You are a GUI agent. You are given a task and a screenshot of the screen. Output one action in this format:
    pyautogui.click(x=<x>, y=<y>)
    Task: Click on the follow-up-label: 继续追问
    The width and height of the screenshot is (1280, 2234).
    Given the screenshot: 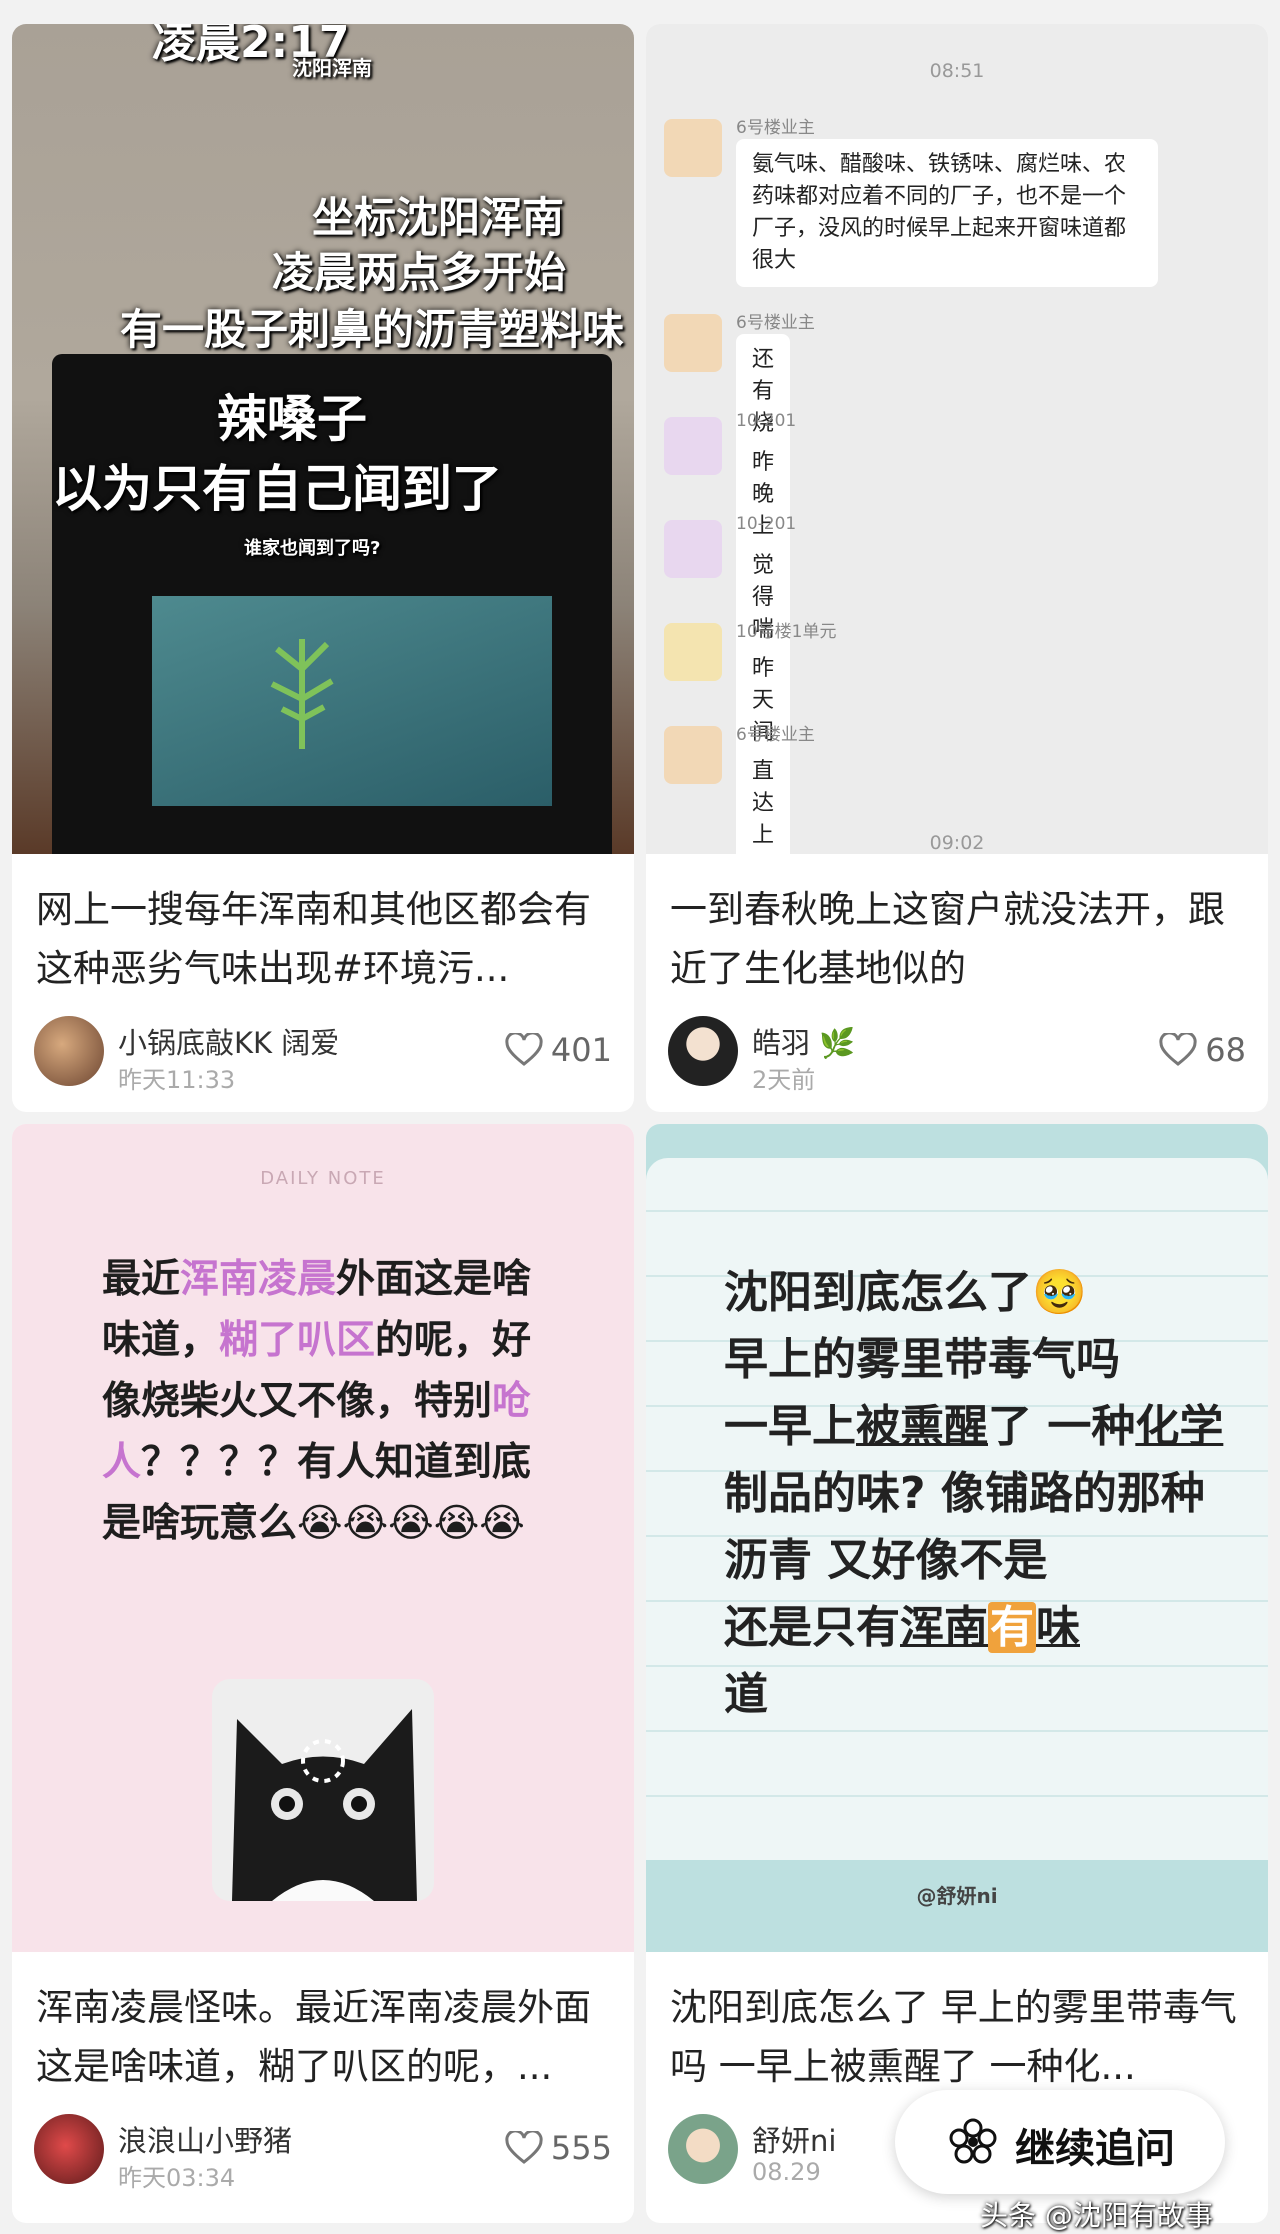 What is the action you would take?
    pyautogui.click(x=1095, y=2149)
    